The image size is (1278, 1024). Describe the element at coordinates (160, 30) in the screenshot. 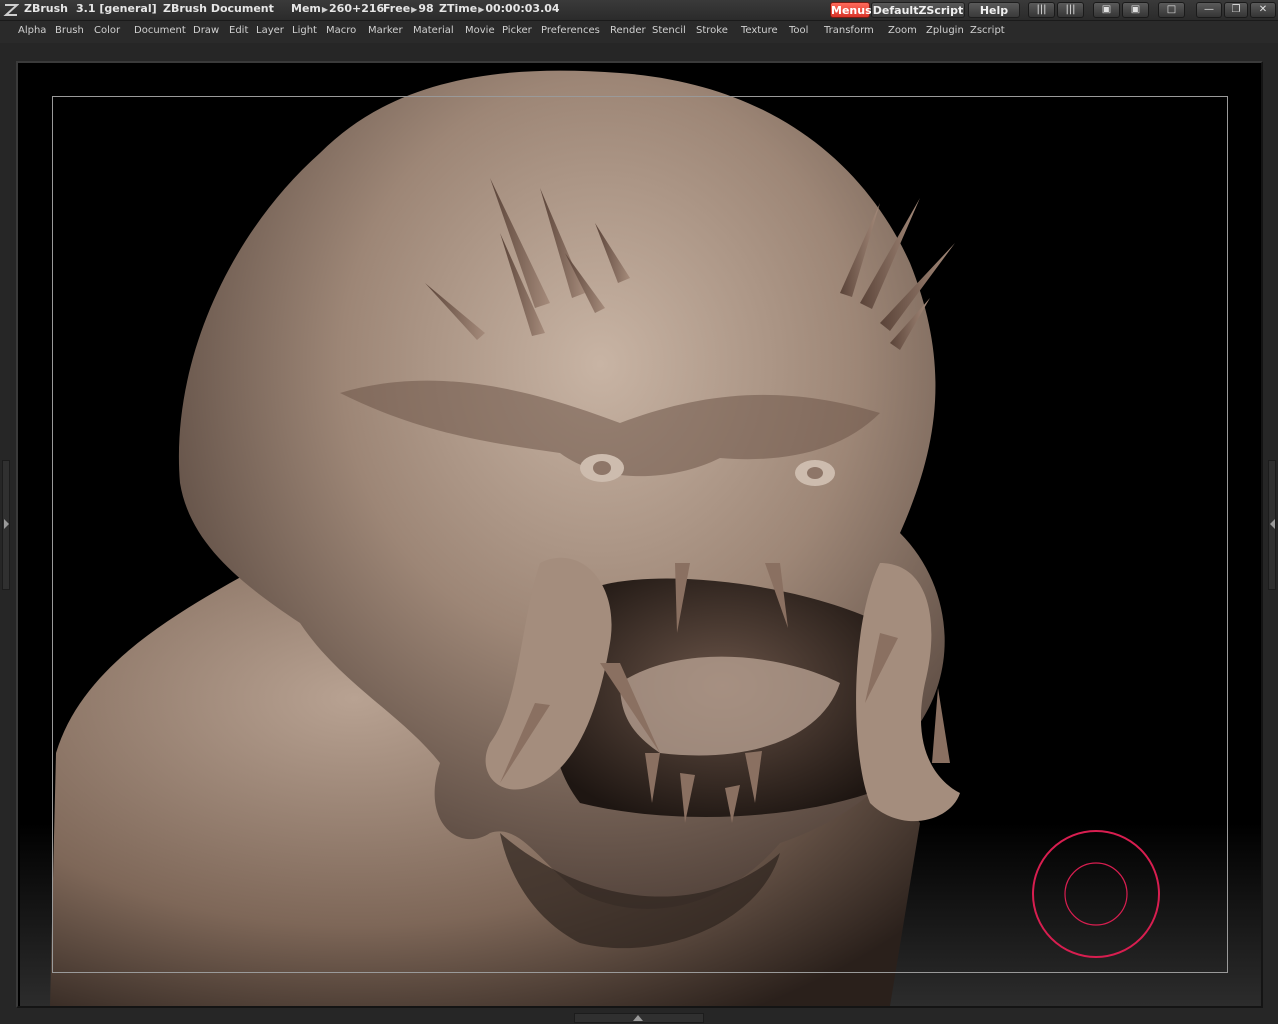

I see `menu-document: Document` at that location.